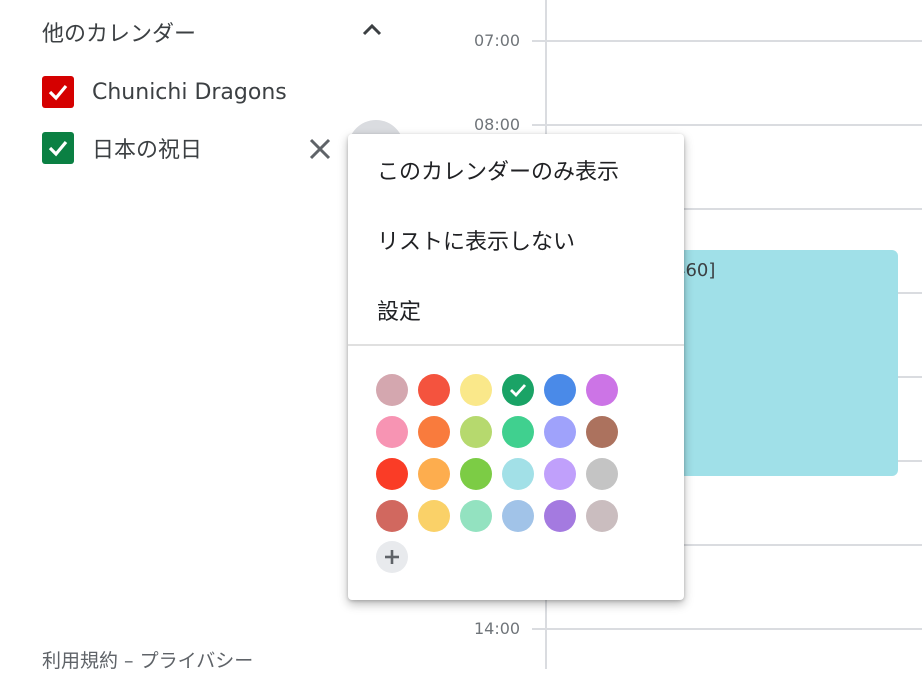 This screenshot has height=673, width=922. Describe the element at coordinates (399, 310) in the screenshot. I see `menu-item-settings: 設定` at that location.